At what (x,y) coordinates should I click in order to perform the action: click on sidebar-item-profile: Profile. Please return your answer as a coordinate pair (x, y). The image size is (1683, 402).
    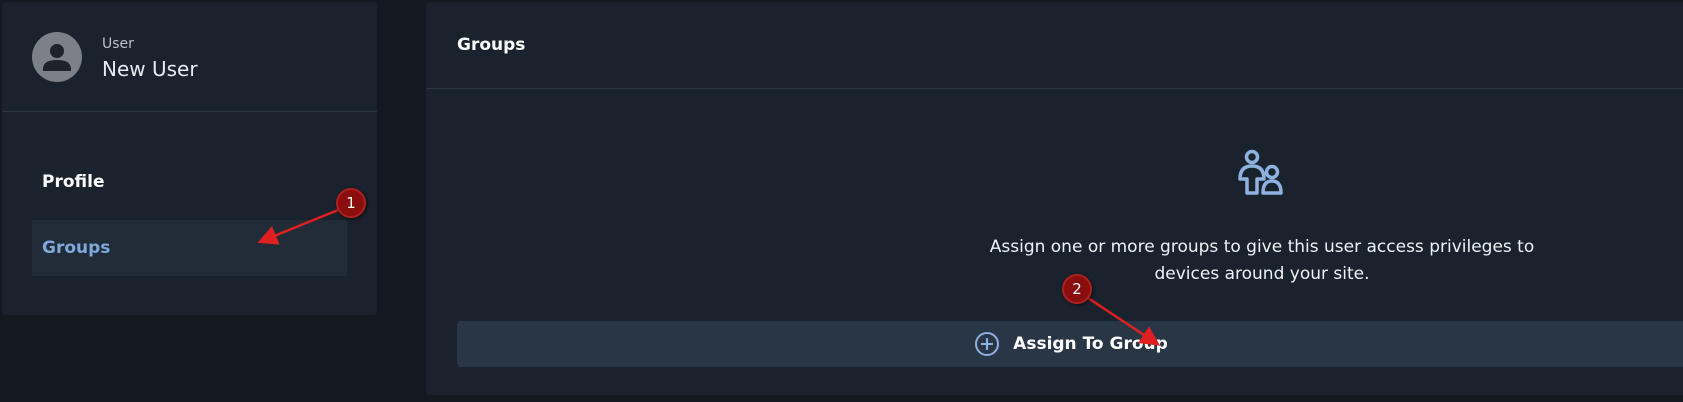
    Looking at the image, I should click on (189, 182).